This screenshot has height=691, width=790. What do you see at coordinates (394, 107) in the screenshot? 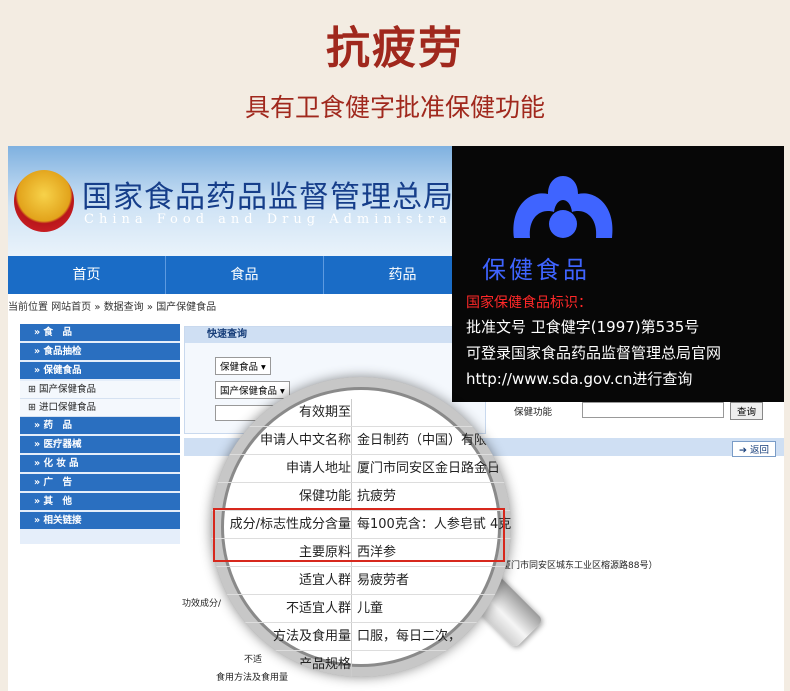
I see `hero-subtitle: 具有卫食健字批准保健功能` at bounding box center [394, 107].